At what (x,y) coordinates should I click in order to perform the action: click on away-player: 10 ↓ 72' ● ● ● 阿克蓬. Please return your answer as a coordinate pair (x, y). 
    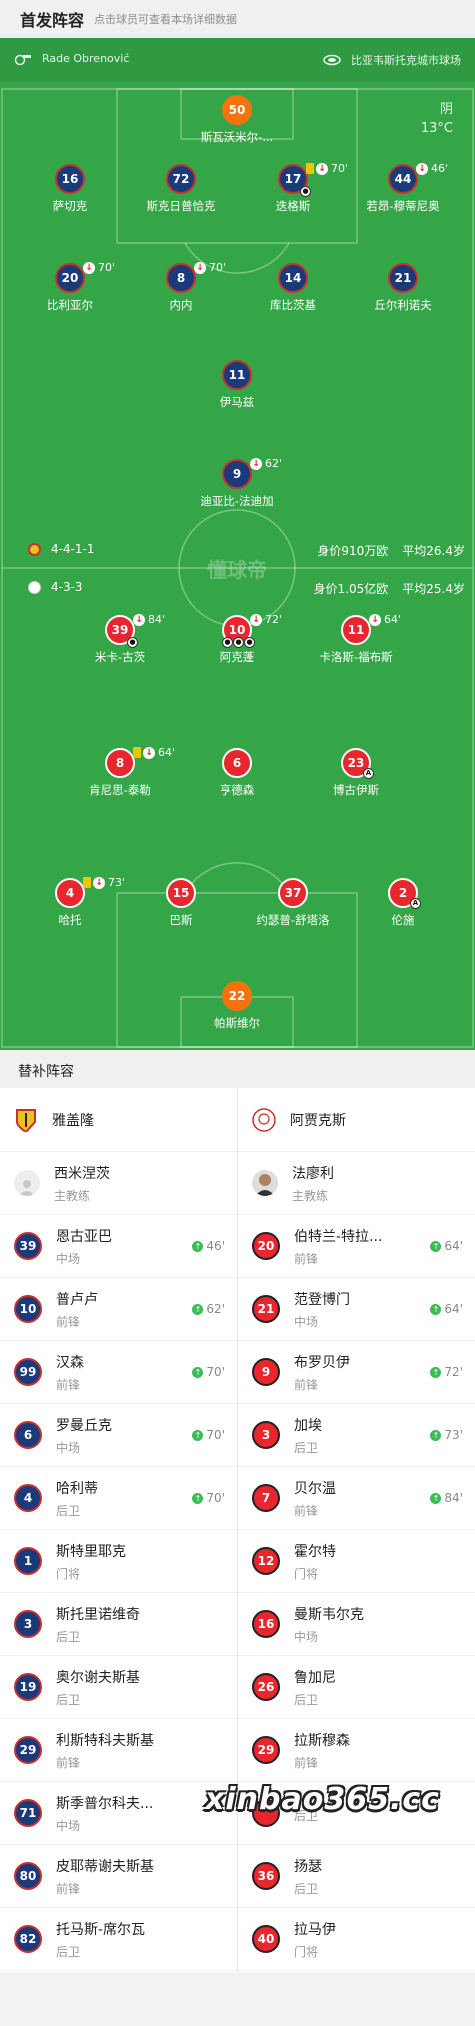
    Looking at the image, I should click on (237, 639).